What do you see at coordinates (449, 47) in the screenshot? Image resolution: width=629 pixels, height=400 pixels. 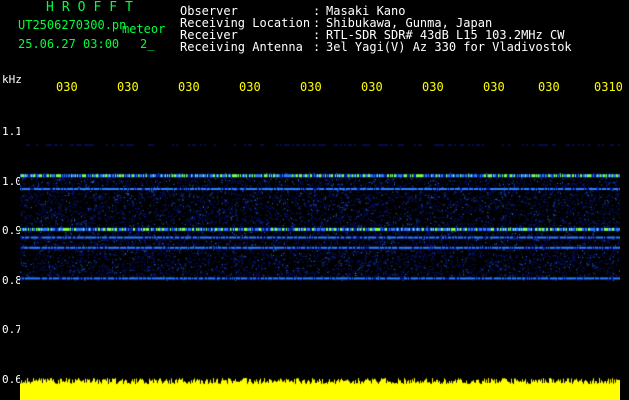 I see `antenna-value: 3el Yagi(V) Az 330 for Vladivostok` at bounding box center [449, 47].